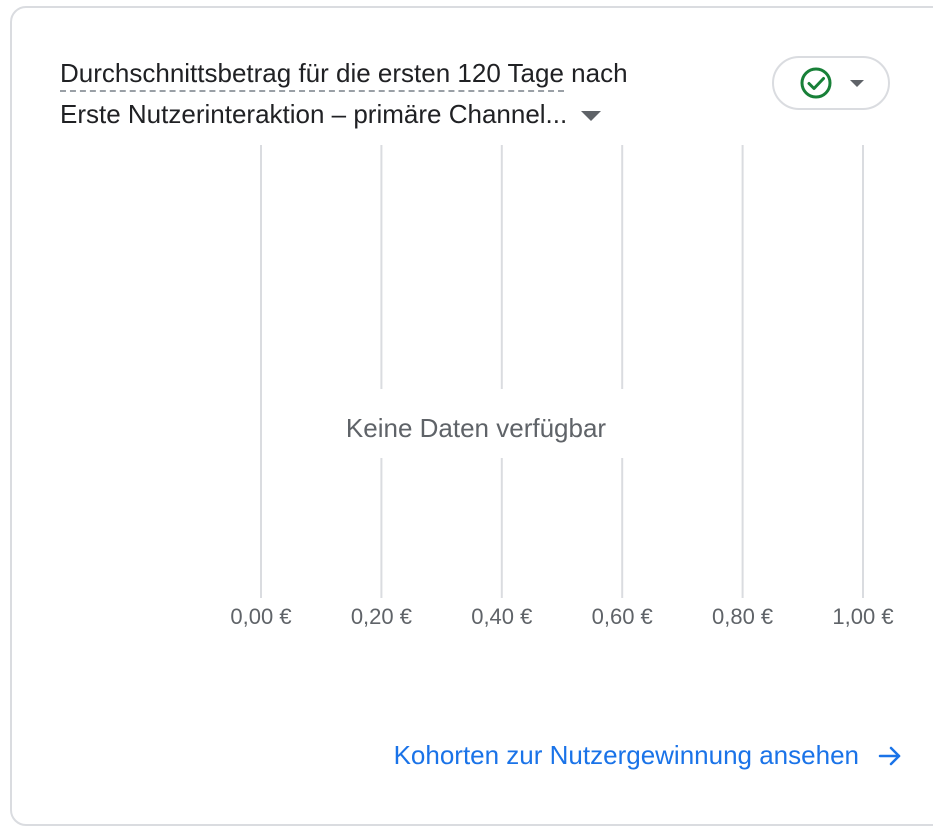  I want to click on x-tick-label-3: 0,60 €, so click(622, 616).